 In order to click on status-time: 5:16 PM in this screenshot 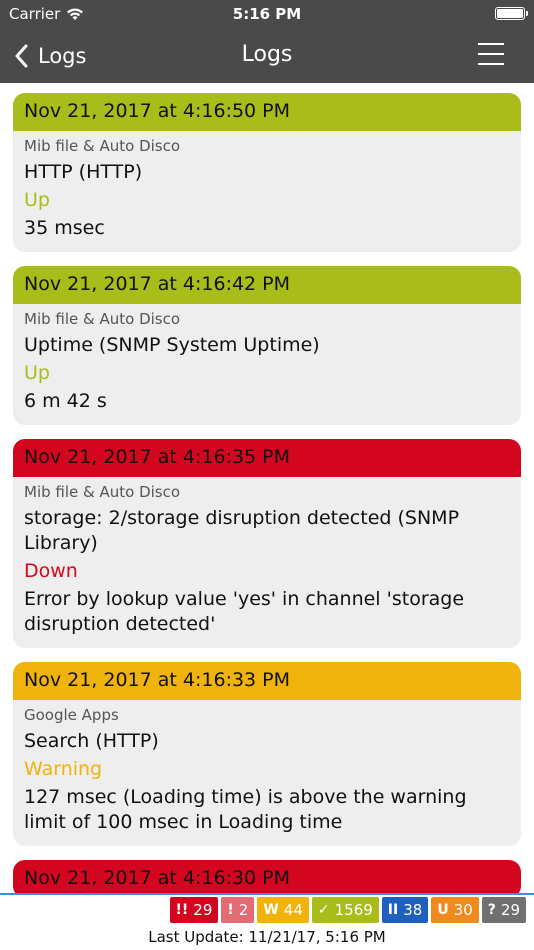, I will do `click(267, 14)`.